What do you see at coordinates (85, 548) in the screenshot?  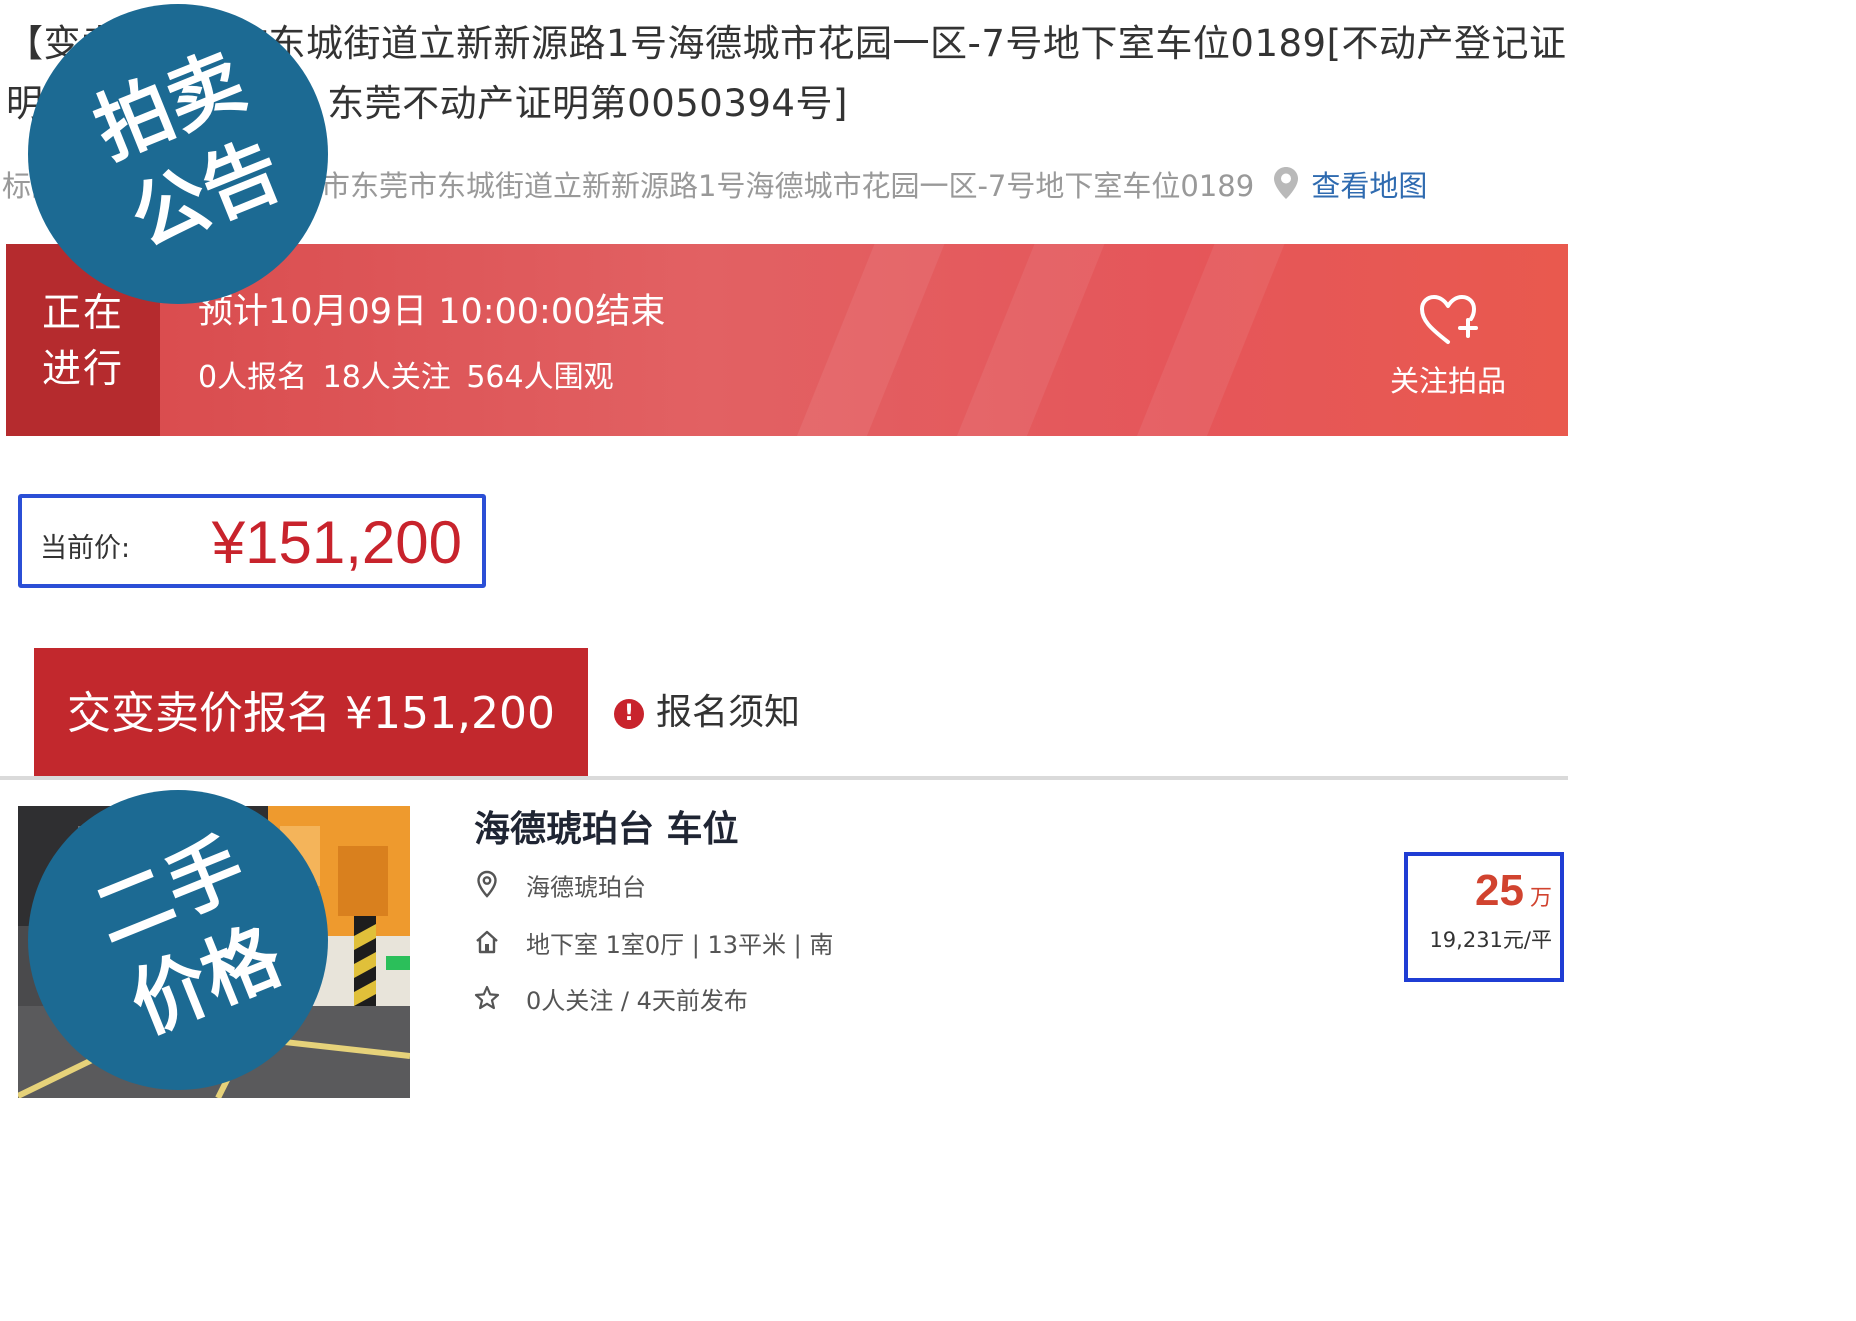 I see `current-price-label: 当前价:` at bounding box center [85, 548].